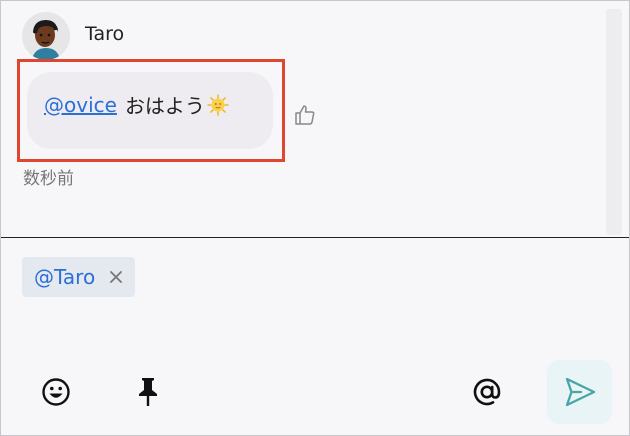 Image resolution: width=630 pixels, height=436 pixels. I want to click on close-icon, so click(116, 277).